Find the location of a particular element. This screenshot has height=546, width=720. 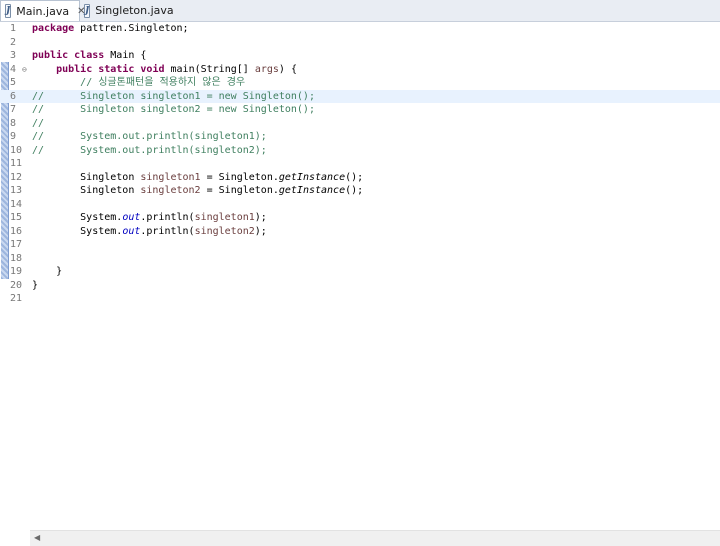

line-number: 19 is located at coordinates (16, 271).